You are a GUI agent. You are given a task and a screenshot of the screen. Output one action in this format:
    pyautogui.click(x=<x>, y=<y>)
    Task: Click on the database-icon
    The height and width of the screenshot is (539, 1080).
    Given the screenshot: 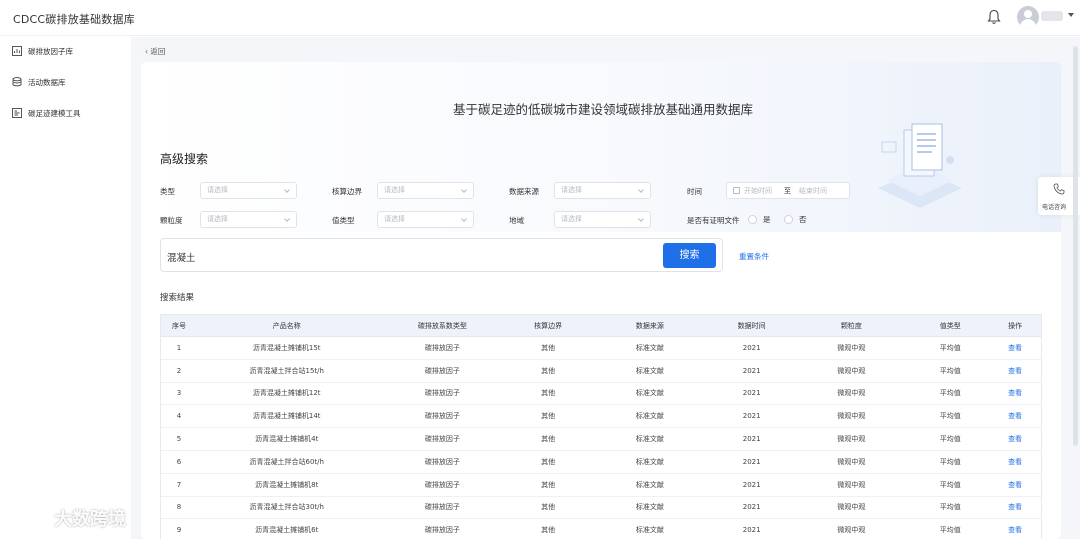 What is the action you would take?
    pyautogui.click(x=17, y=82)
    